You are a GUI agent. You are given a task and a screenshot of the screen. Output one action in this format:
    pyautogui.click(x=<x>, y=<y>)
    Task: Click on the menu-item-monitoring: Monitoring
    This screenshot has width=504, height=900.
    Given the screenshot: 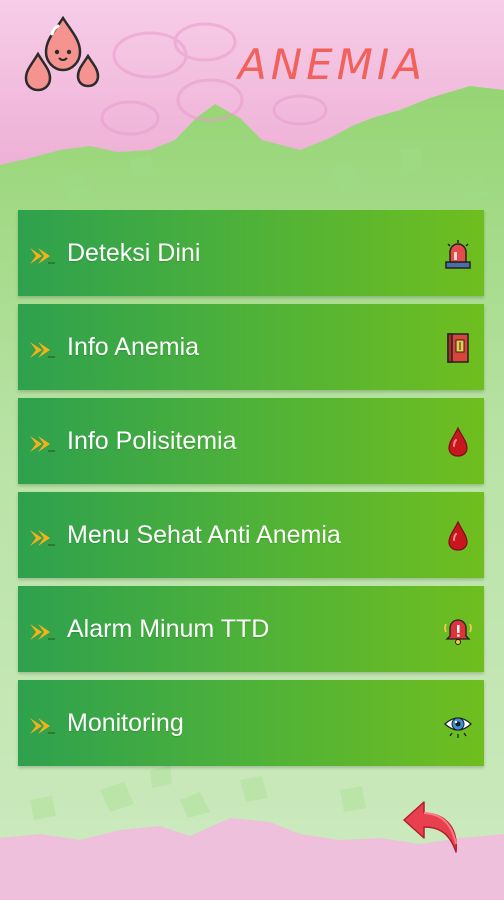 What is the action you would take?
    pyautogui.click(x=251, y=723)
    